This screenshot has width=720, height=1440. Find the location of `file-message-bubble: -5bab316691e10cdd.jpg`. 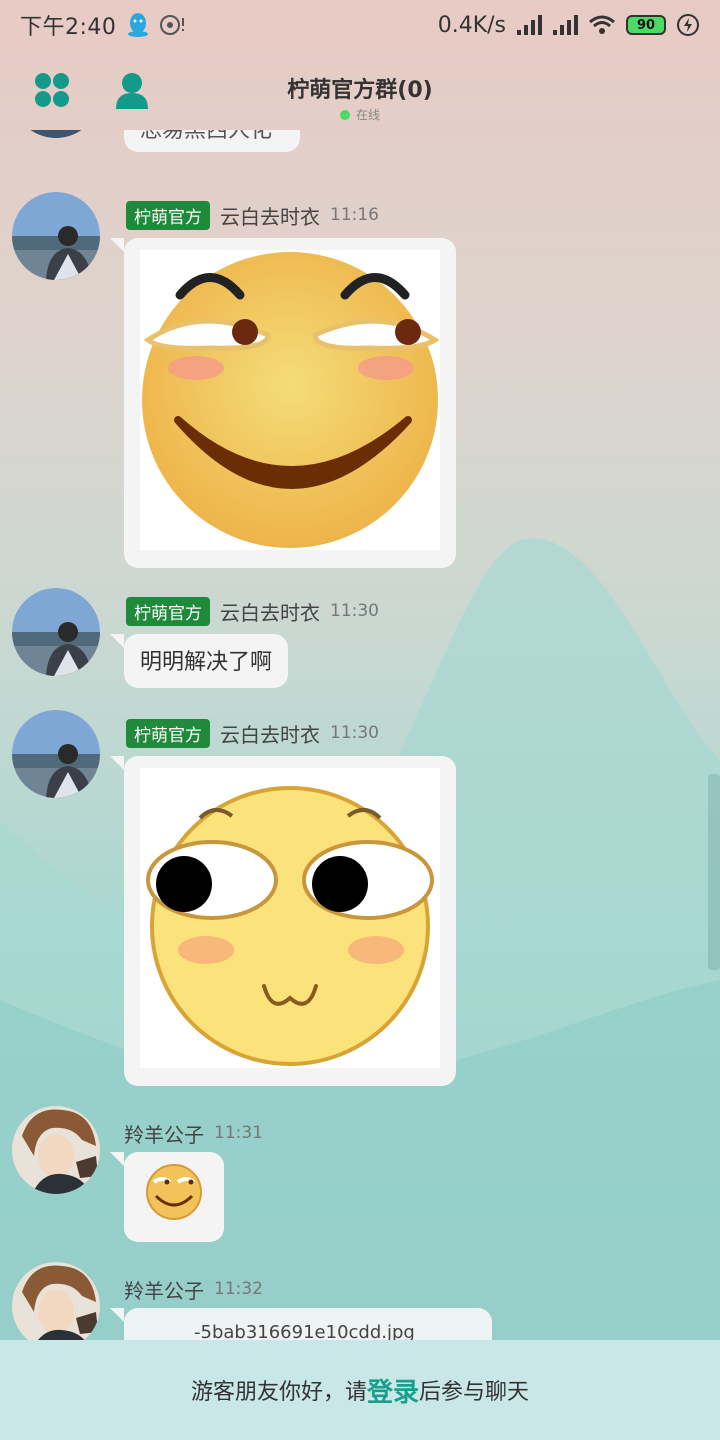

file-message-bubble: -5bab316691e10cdd.jpg is located at coordinates (301, 1324).